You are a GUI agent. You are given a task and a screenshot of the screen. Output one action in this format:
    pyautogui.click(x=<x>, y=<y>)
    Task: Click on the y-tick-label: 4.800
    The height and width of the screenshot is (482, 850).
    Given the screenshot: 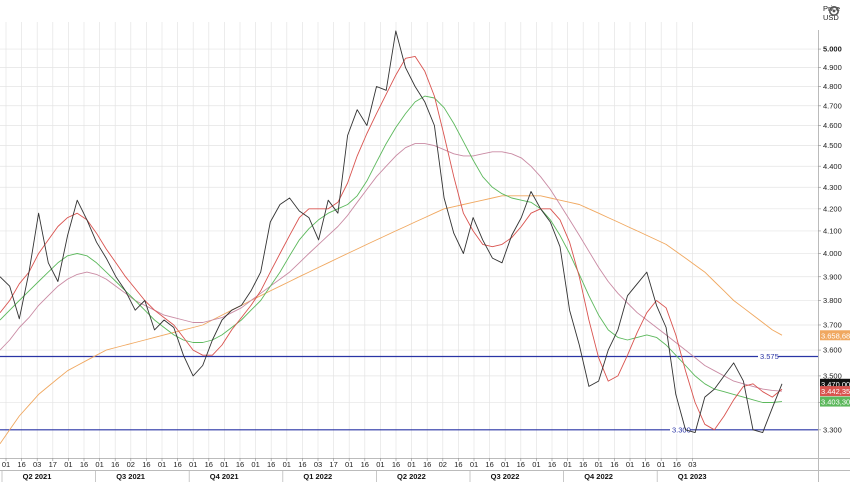 What is the action you would take?
    pyautogui.click(x=832, y=86)
    